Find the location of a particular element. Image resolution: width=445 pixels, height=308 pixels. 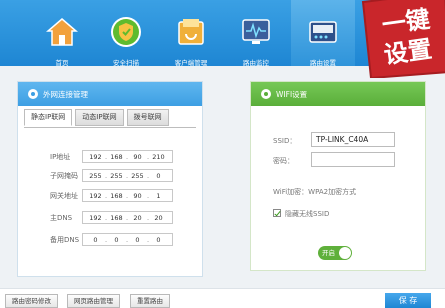

wan-panel-header: 外网连接管理 is located at coordinates (110, 94).